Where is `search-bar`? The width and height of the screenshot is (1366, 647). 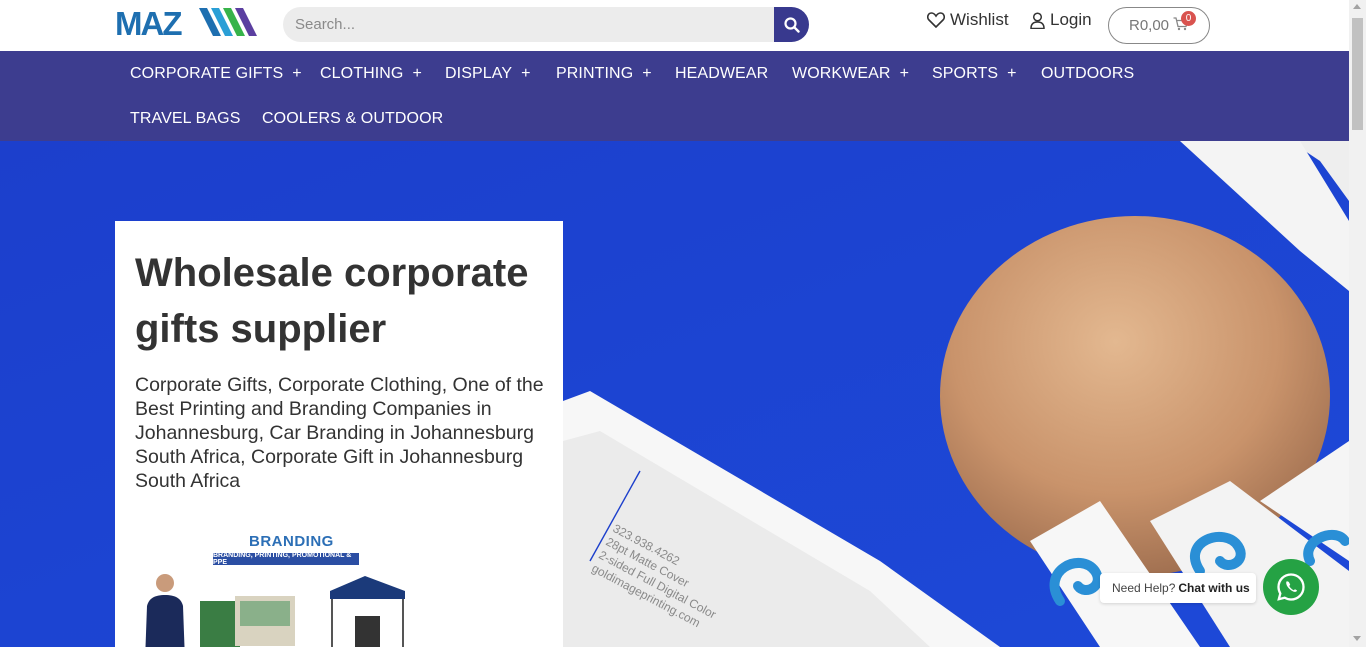
search-bar is located at coordinates (546, 24).